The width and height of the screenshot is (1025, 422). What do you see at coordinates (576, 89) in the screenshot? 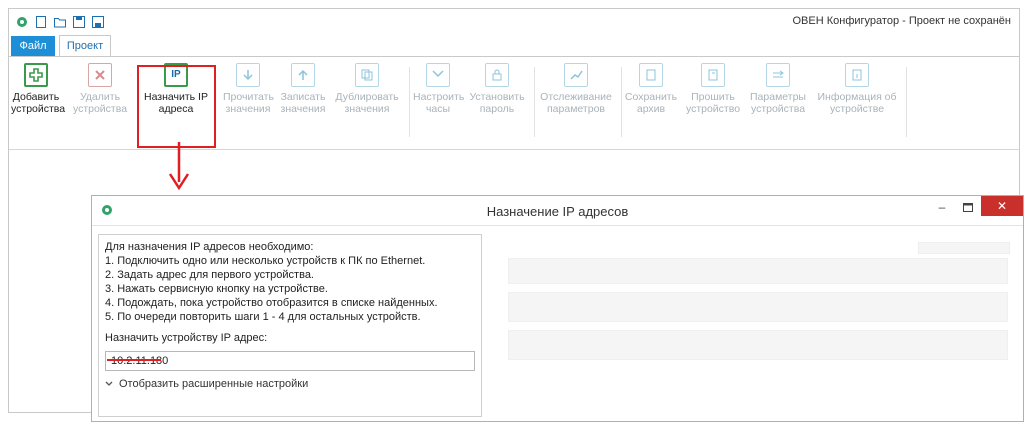
I see `monitor-params-button: Отслеживание параметров` at bounding box center [576, 89].